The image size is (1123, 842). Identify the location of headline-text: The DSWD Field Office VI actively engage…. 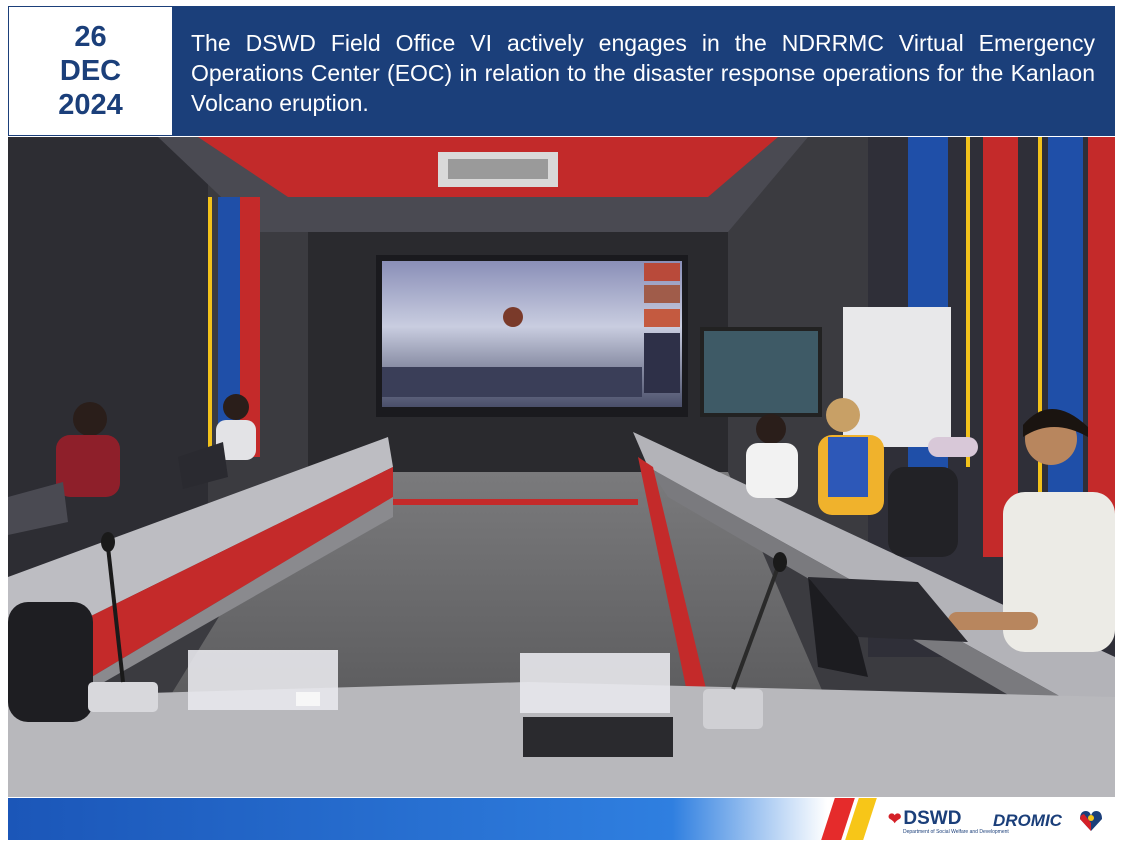
(643, 73).